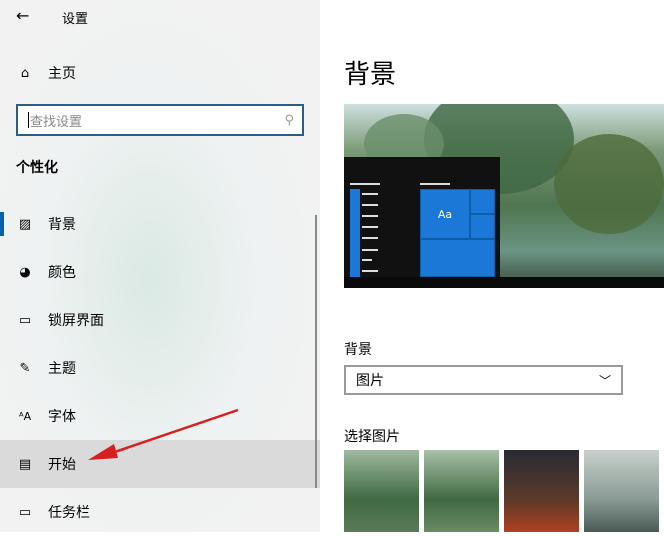 This screenshot has height=536, width=664. I want to click on search-placeholder: 查找设置, so click(56, 122).